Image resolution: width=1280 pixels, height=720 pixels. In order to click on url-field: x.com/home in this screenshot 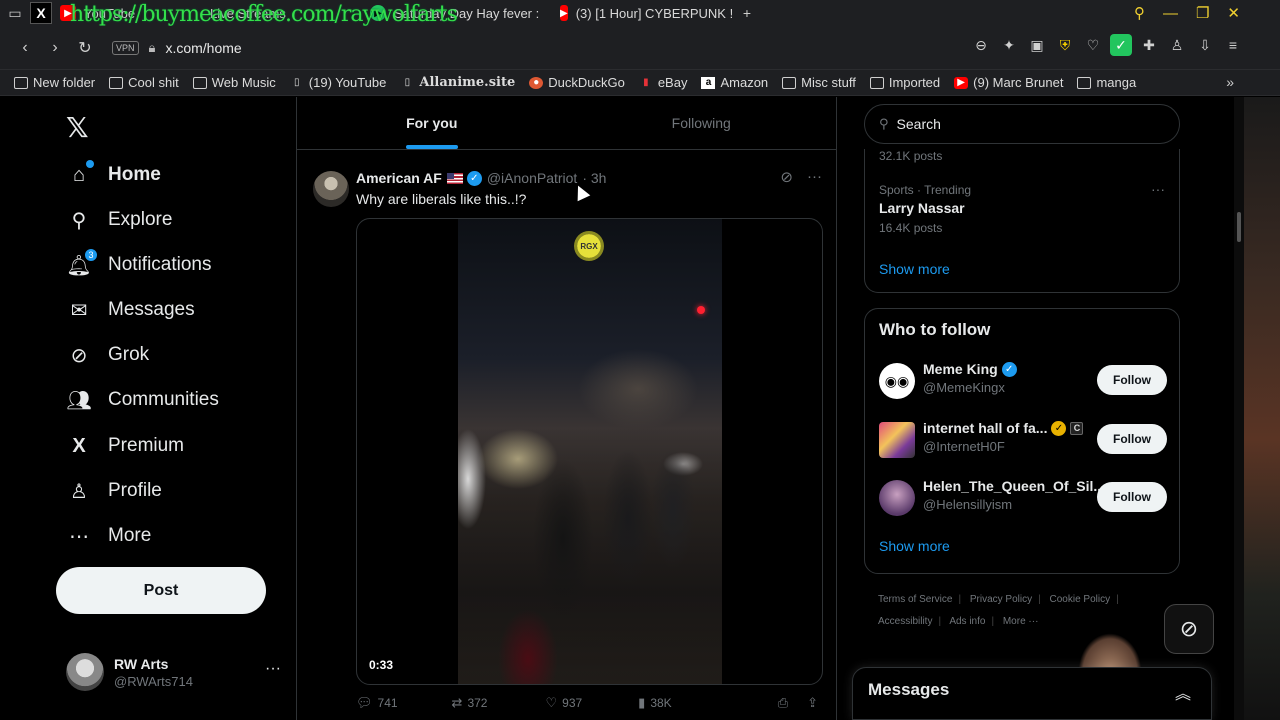, I will do `click(203, 48)`.